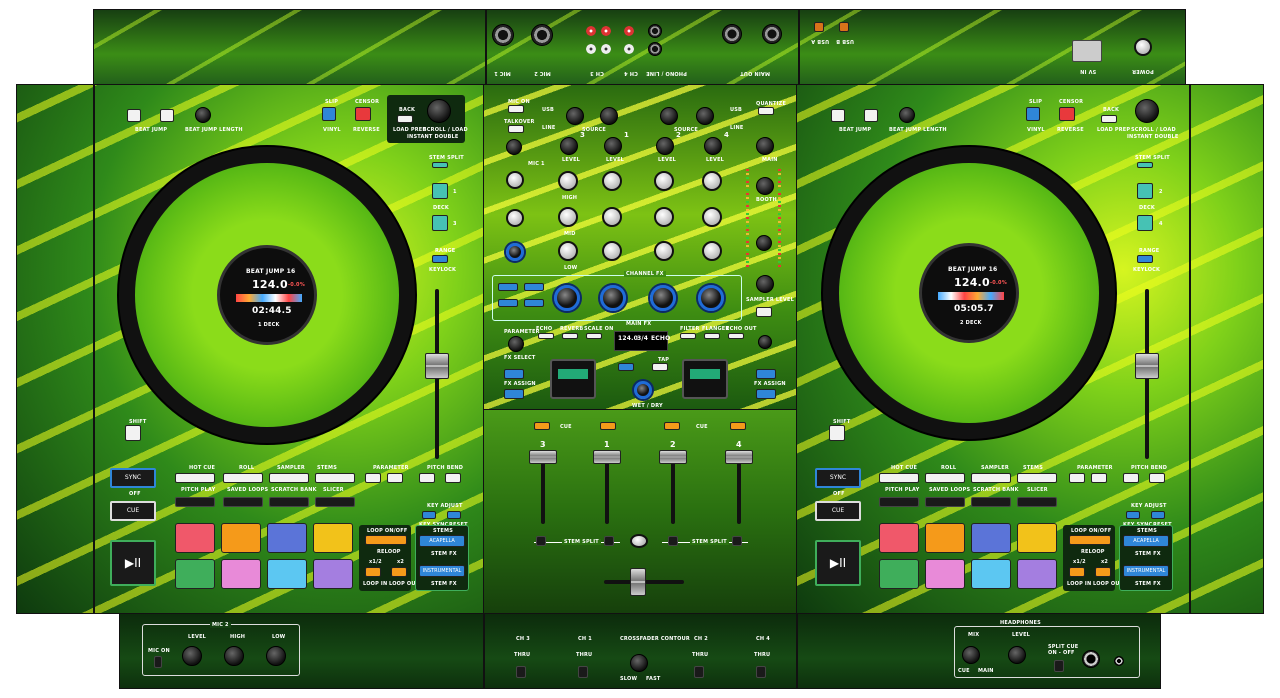  Describe the element at coordinates (521, 672) in the screenshot. I see `ch3-xfader-assign` at that location.